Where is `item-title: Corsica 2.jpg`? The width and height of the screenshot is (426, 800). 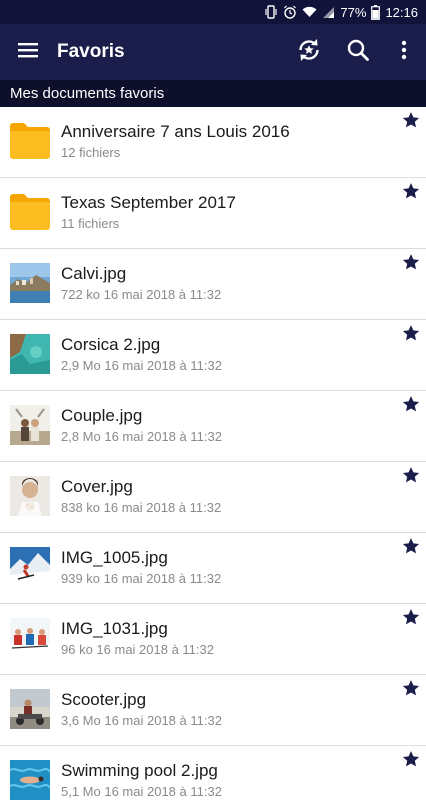
item-title: Corsica 2.jpg is located at coordinates (111, 344).